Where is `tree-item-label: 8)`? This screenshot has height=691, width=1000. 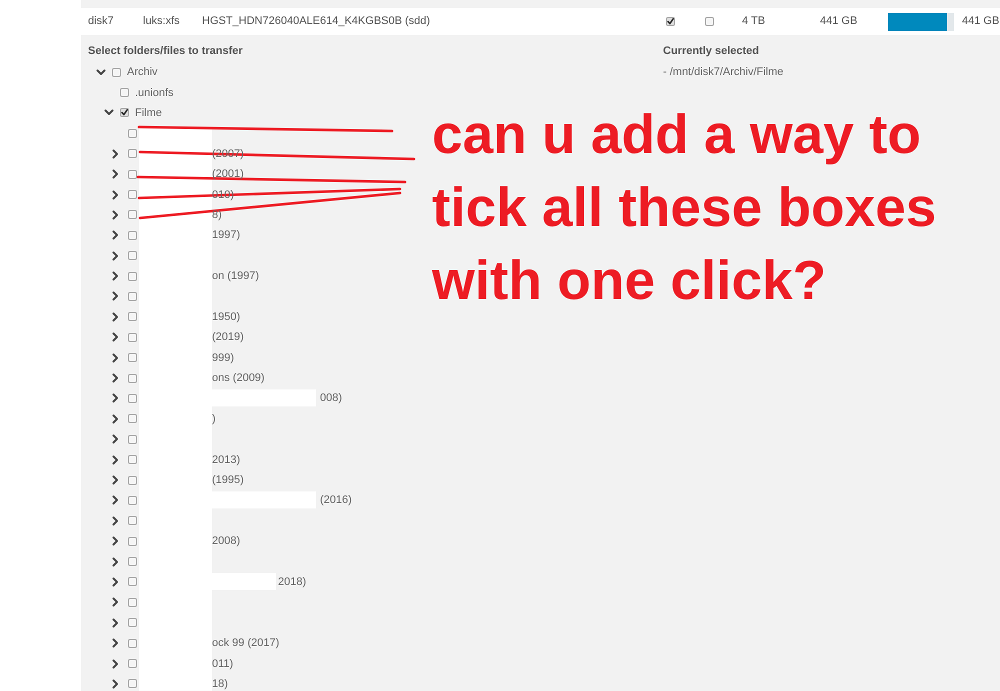
tree-item-label: 8) is located at coordinates (217, 214).